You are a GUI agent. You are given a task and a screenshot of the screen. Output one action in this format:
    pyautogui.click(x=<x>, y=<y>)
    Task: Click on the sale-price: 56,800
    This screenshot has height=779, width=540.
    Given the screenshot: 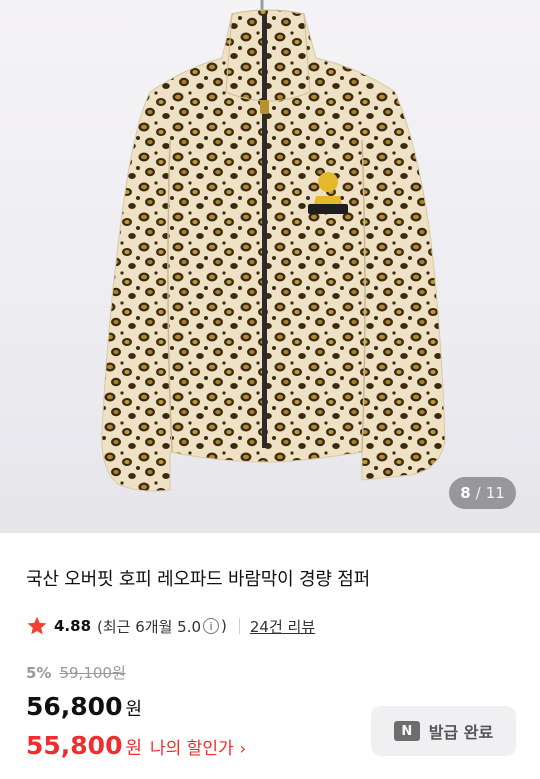 What is the action you would take?
    pyautogui.click(x=74, y=706)
    